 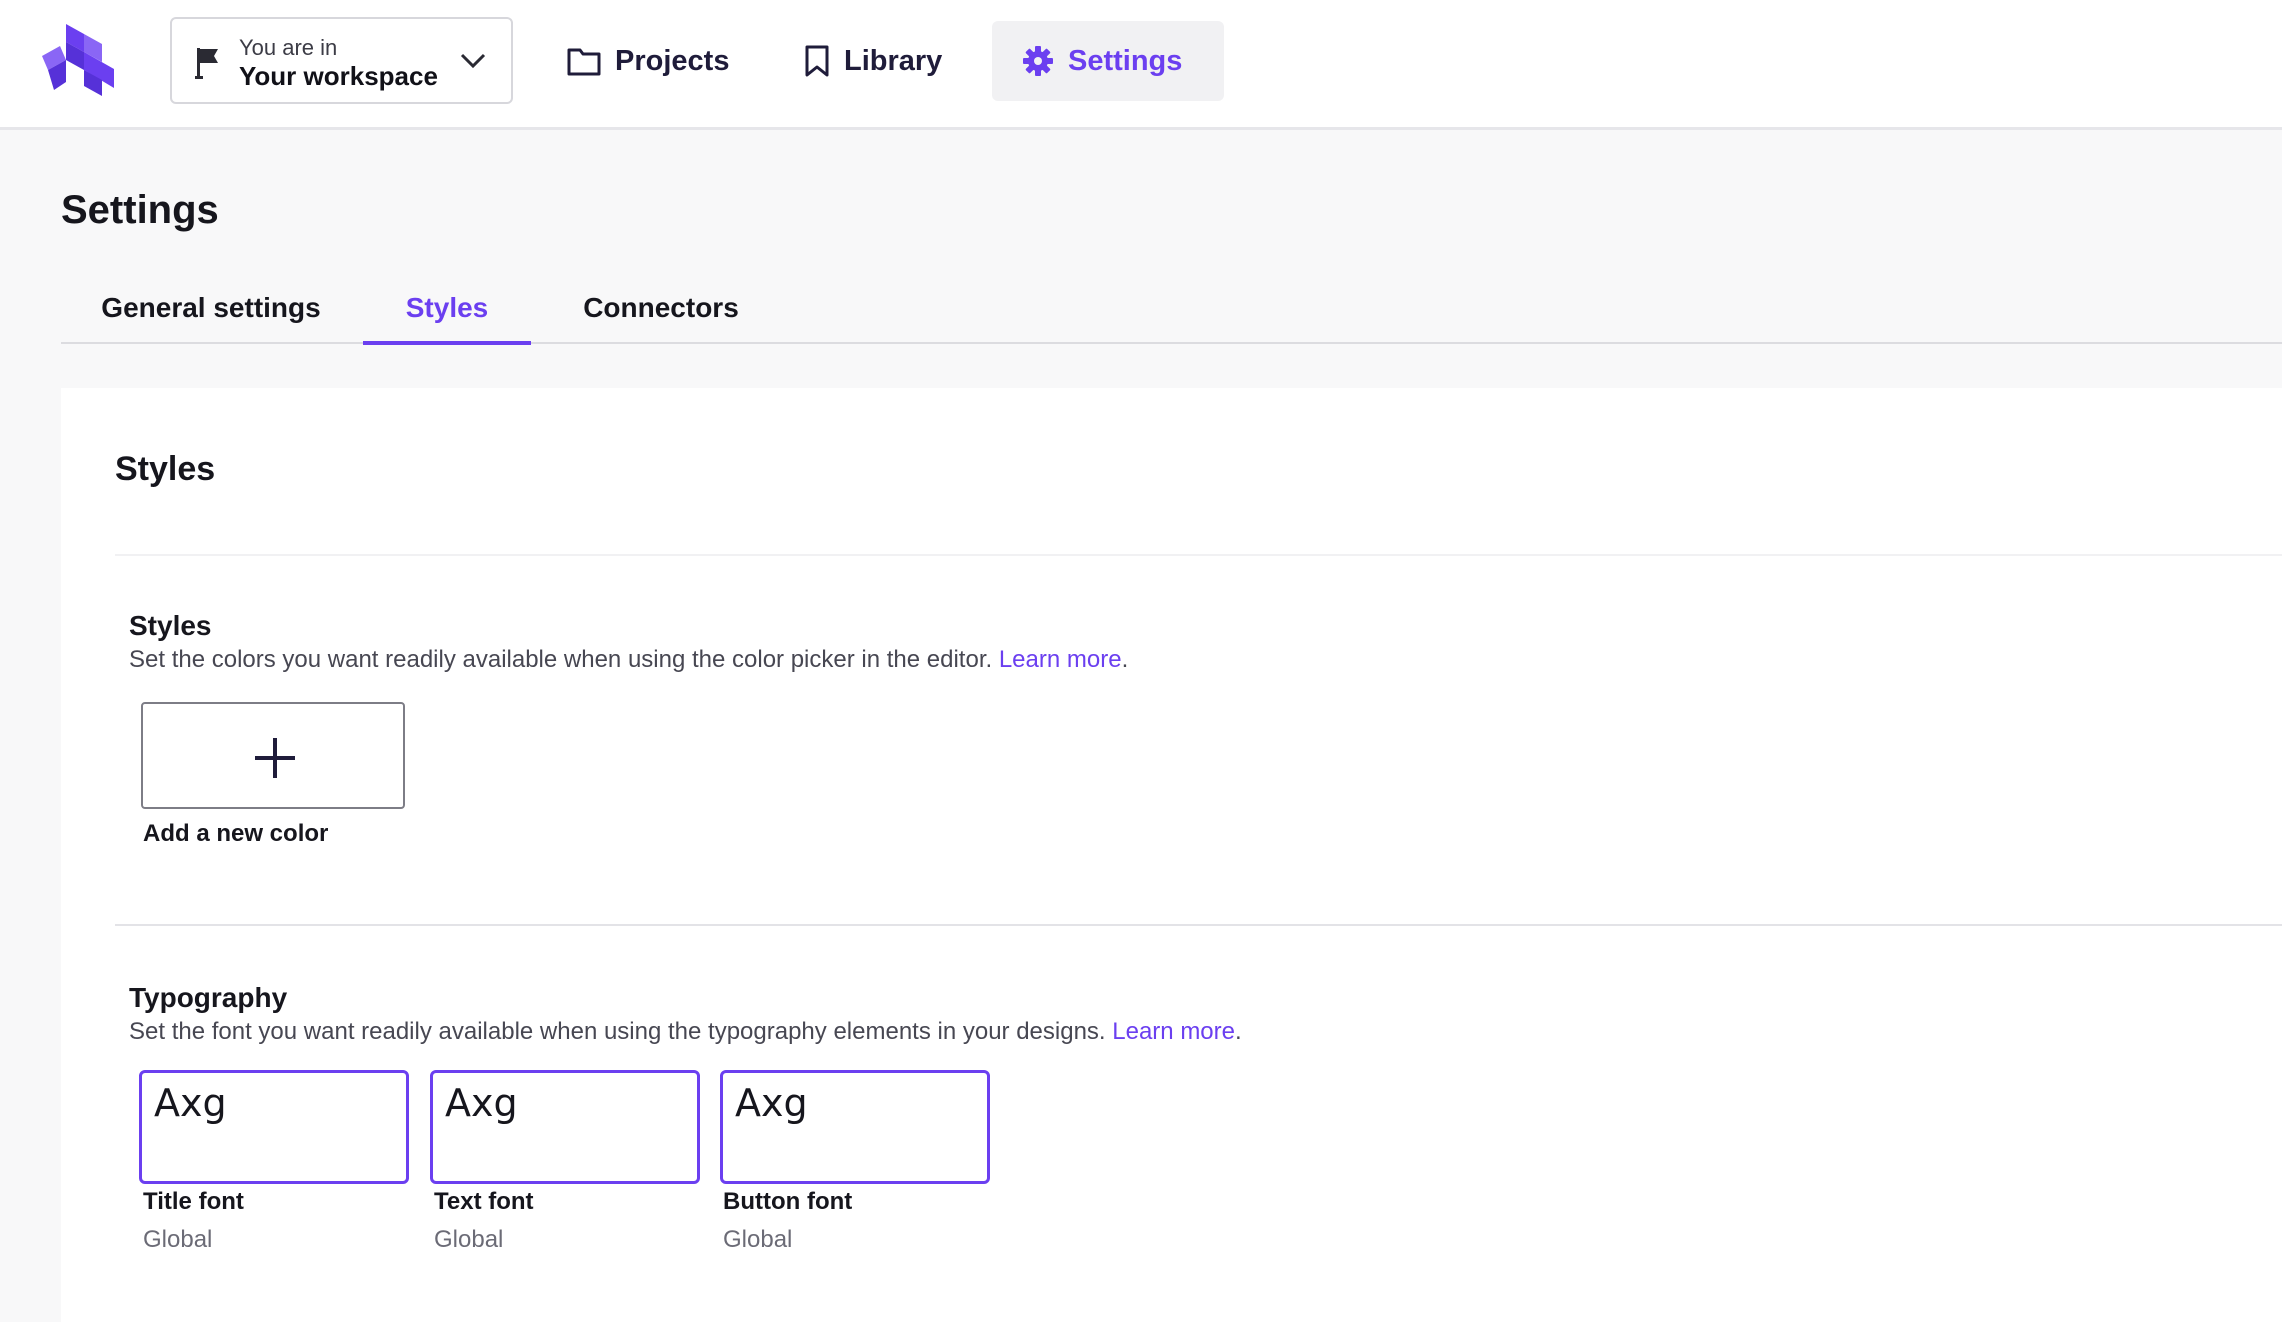 I want to click on plus-icon, so click(x=275, y=758).